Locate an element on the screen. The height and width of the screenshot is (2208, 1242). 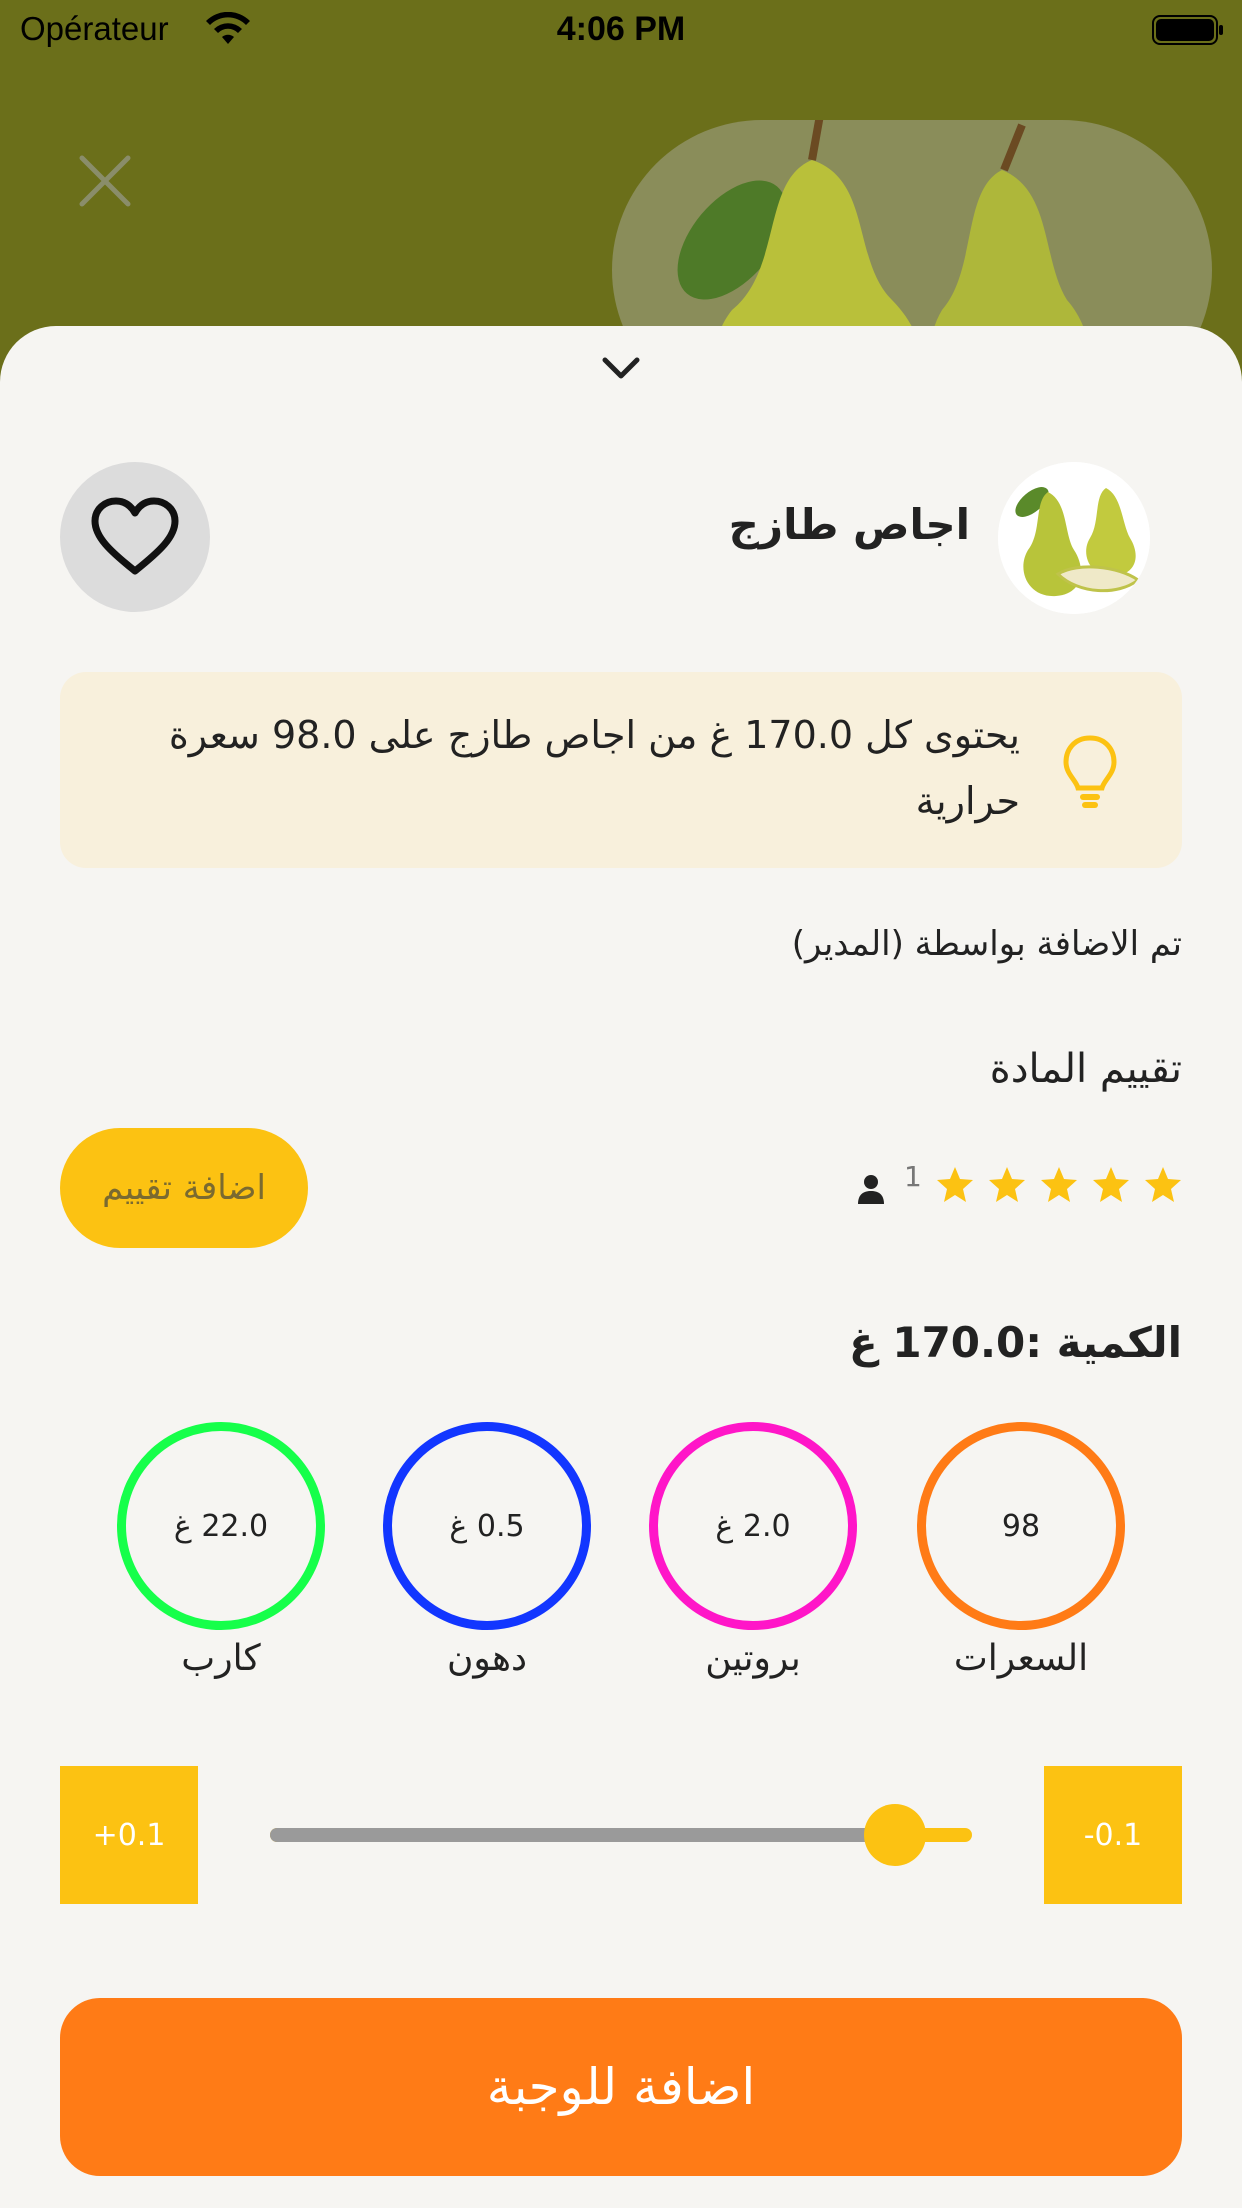
slider-thumb is located at coordinates (894, 1835).